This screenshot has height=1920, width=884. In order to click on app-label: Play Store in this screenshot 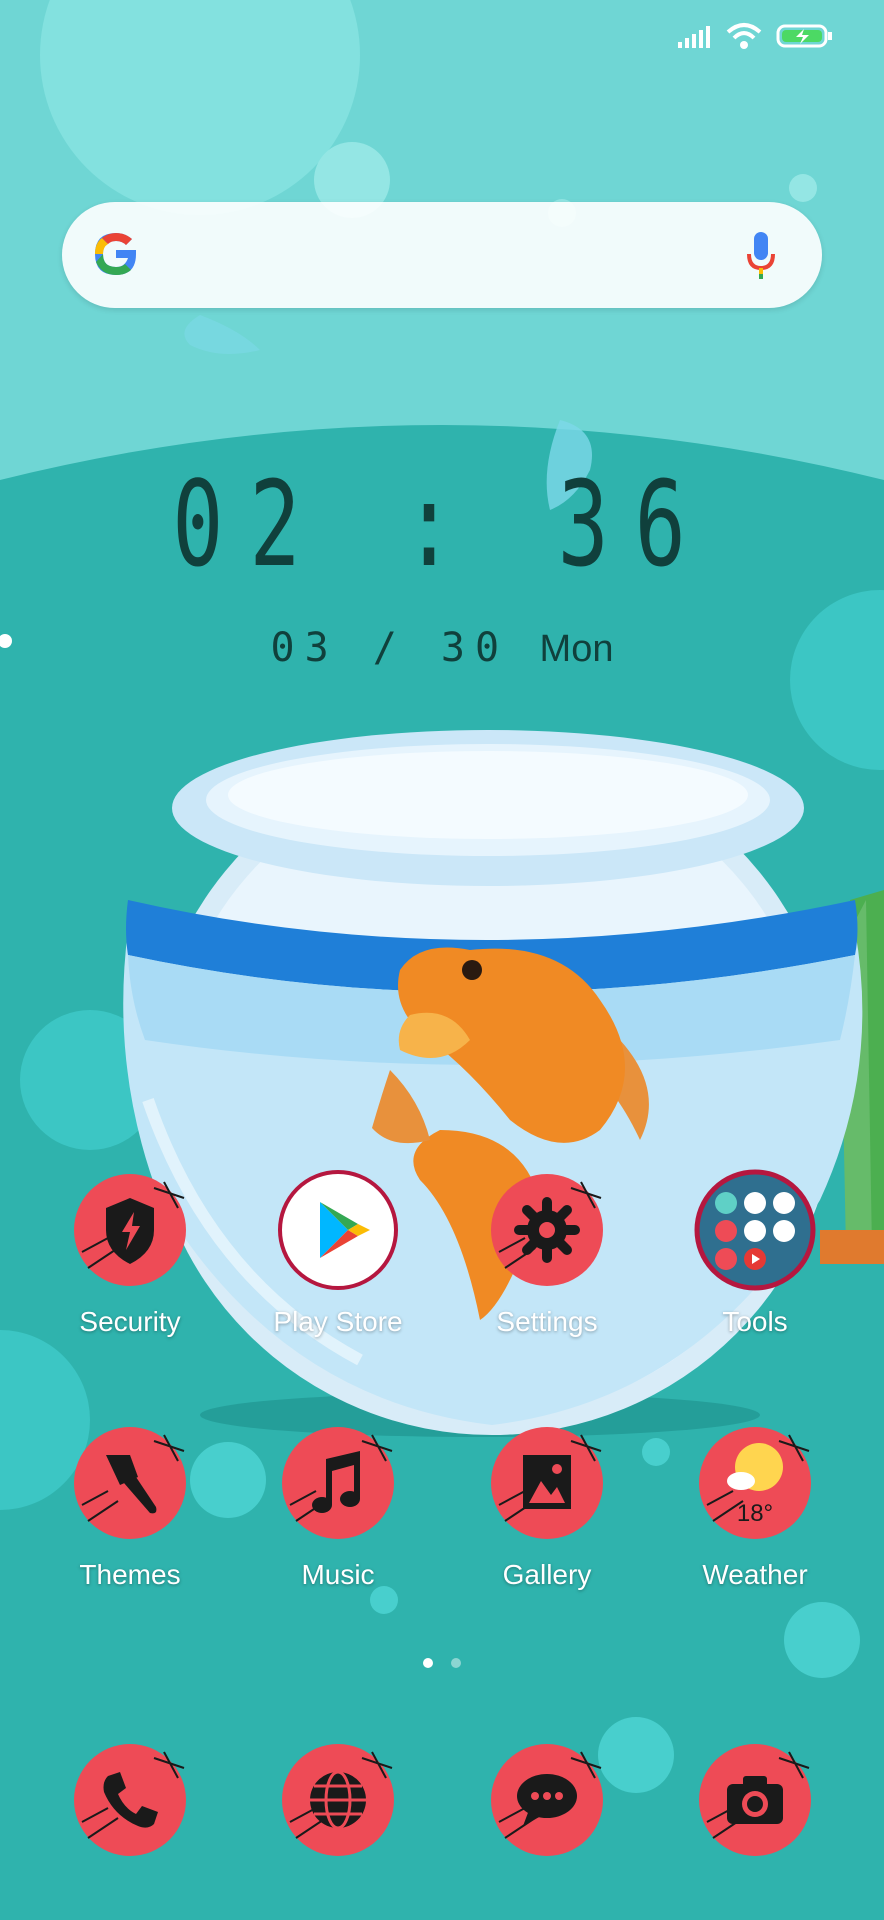, I will do `click(338, 1321)`.